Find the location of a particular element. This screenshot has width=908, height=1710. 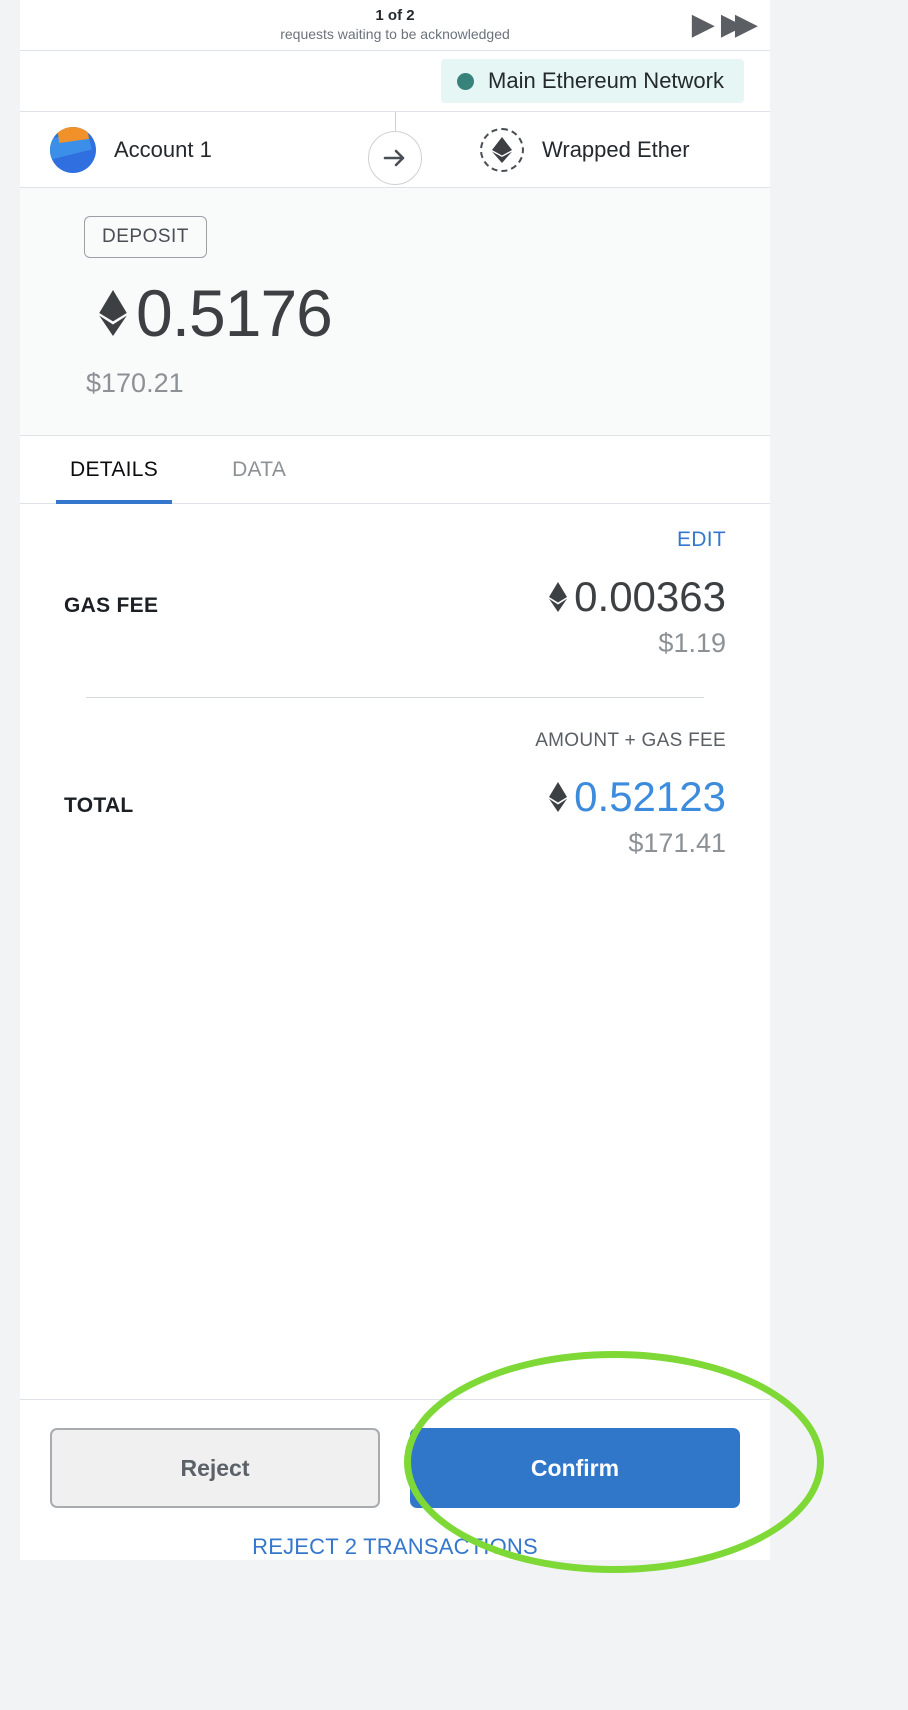

total-fiat-value: $171.41 is located at coordinates (677, 843).